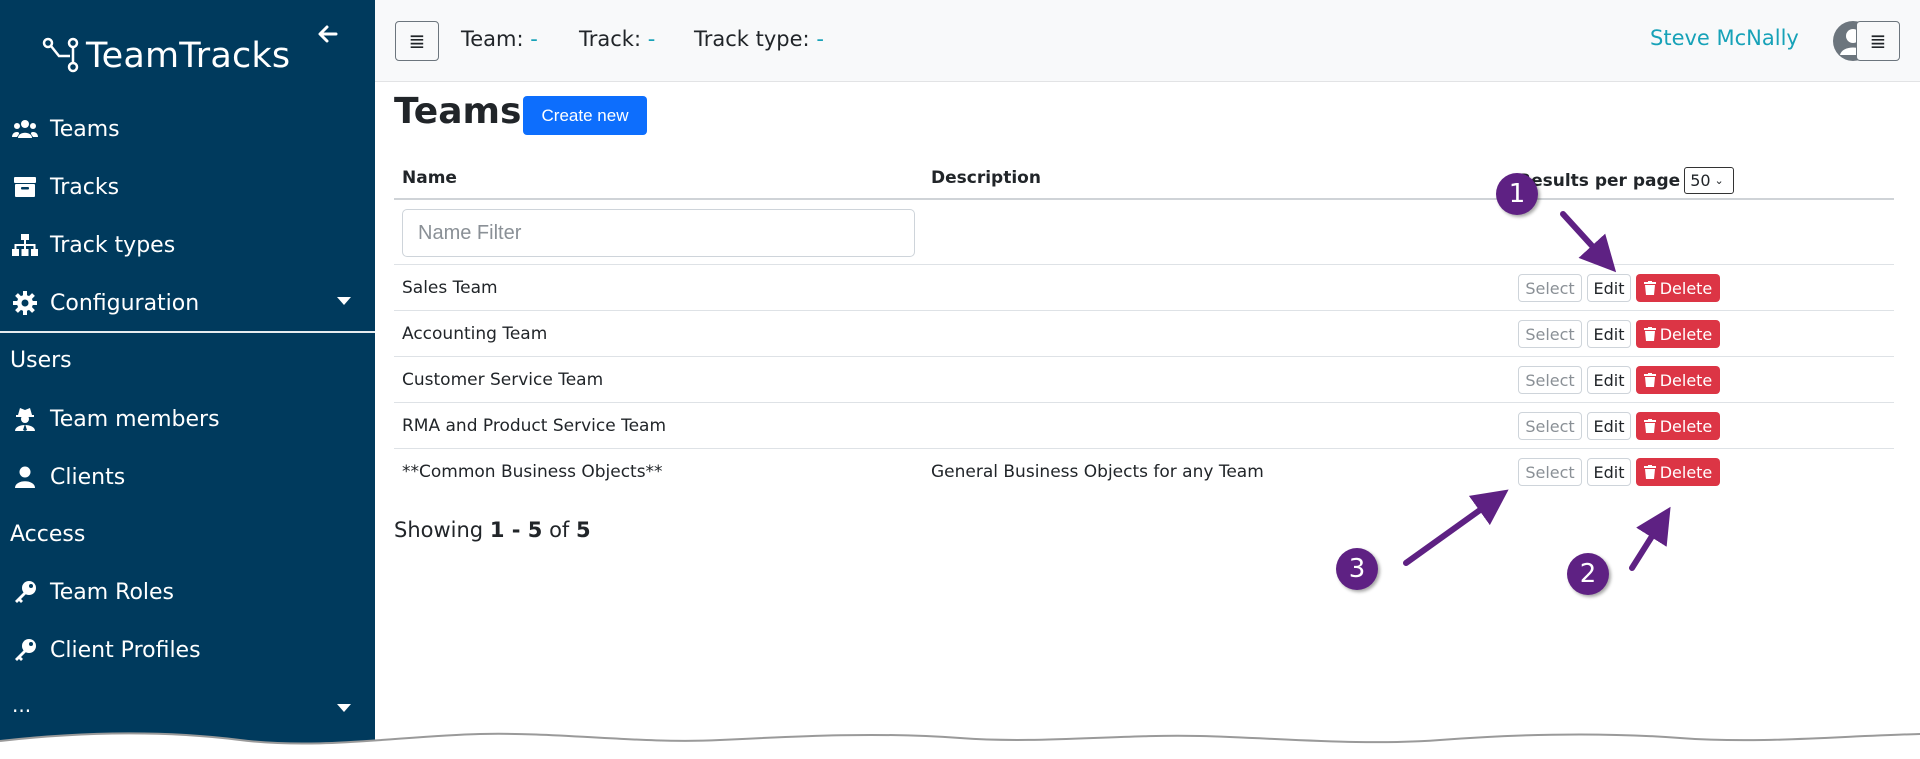 The image size is (1920, 759). I want to click on track-type-selector: Track type: -, so click(759, 39).